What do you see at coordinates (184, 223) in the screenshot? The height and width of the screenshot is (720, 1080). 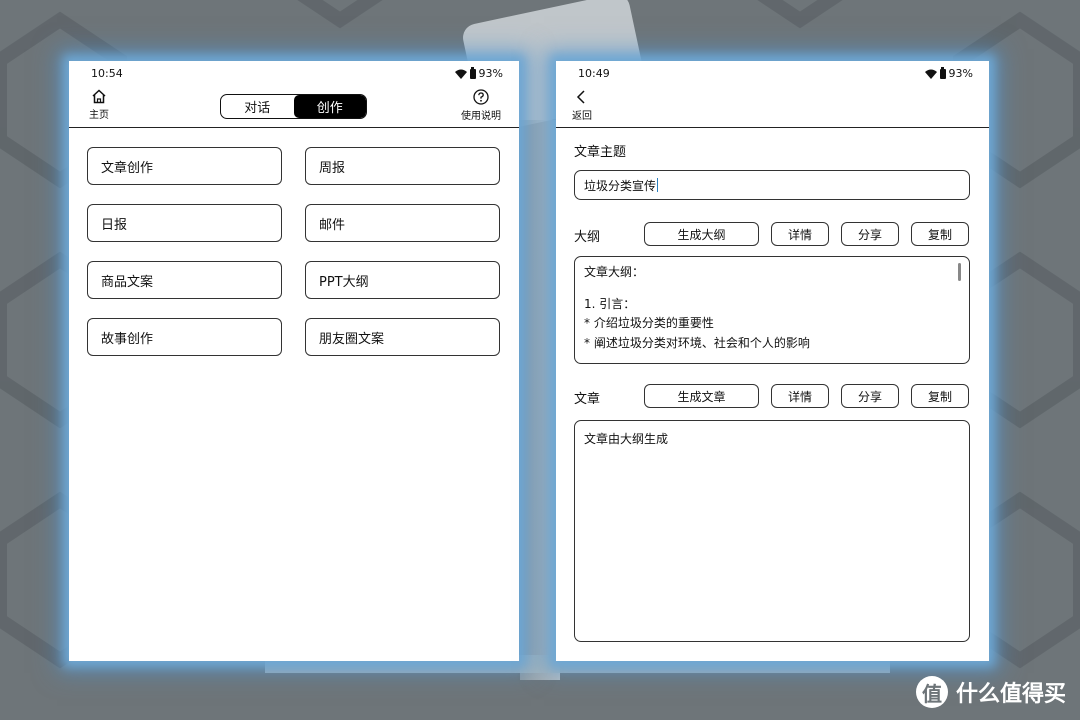 I see `item-daily: 日报` at bounding box center [184, 223].